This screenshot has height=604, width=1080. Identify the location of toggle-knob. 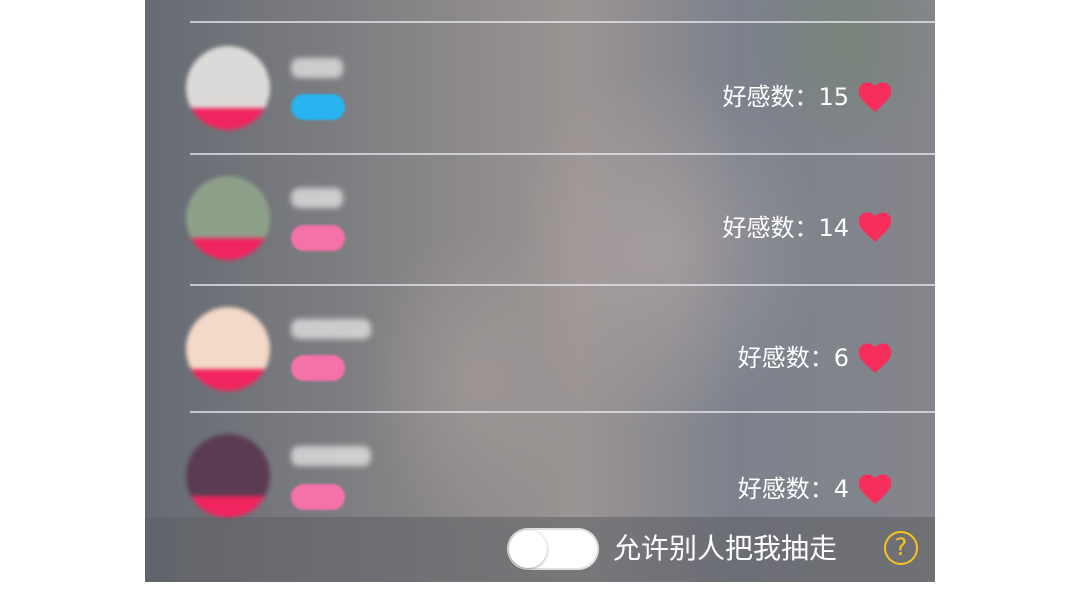
(528, 549).